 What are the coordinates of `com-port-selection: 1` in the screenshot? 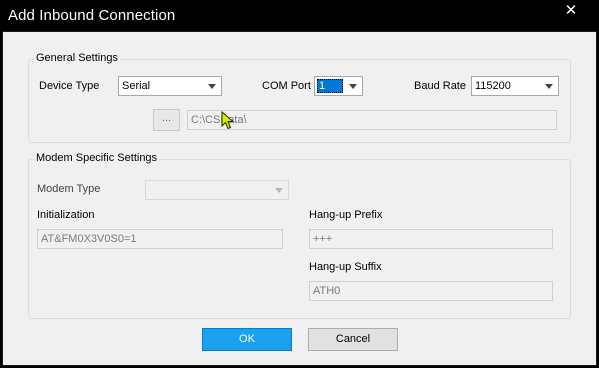 It's located at (330, 86).